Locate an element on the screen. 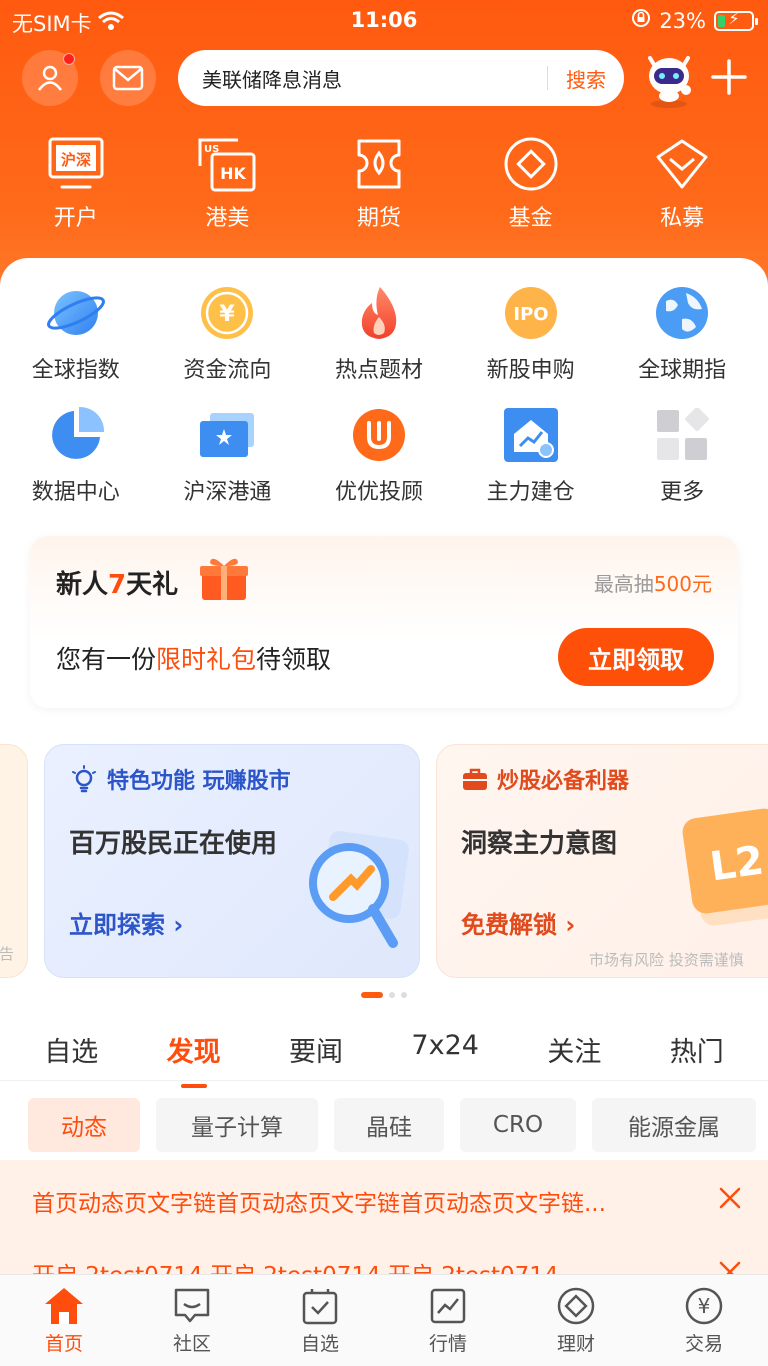 This screenshot has height=1366, width=768. robot-assistant-icon is located at coordinates (669, 77).